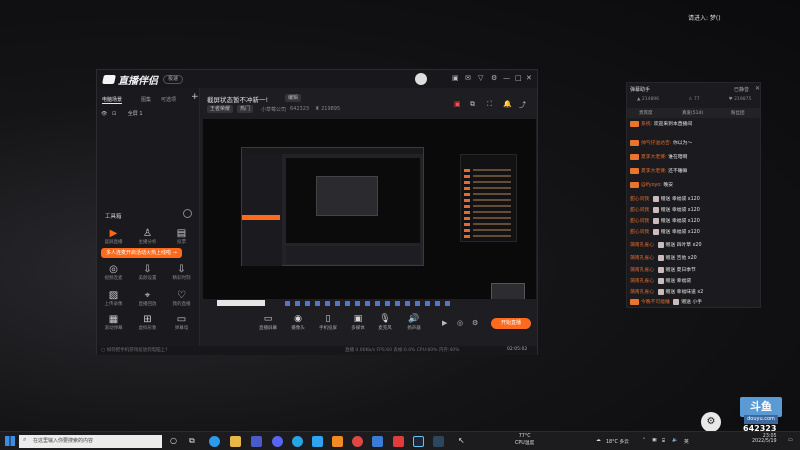 The image size is (800, 450). What do you see at coordinates (694, 99) in the screenshot?
I see `stat-online: ♙ 77` at bounding box center [694, 99].